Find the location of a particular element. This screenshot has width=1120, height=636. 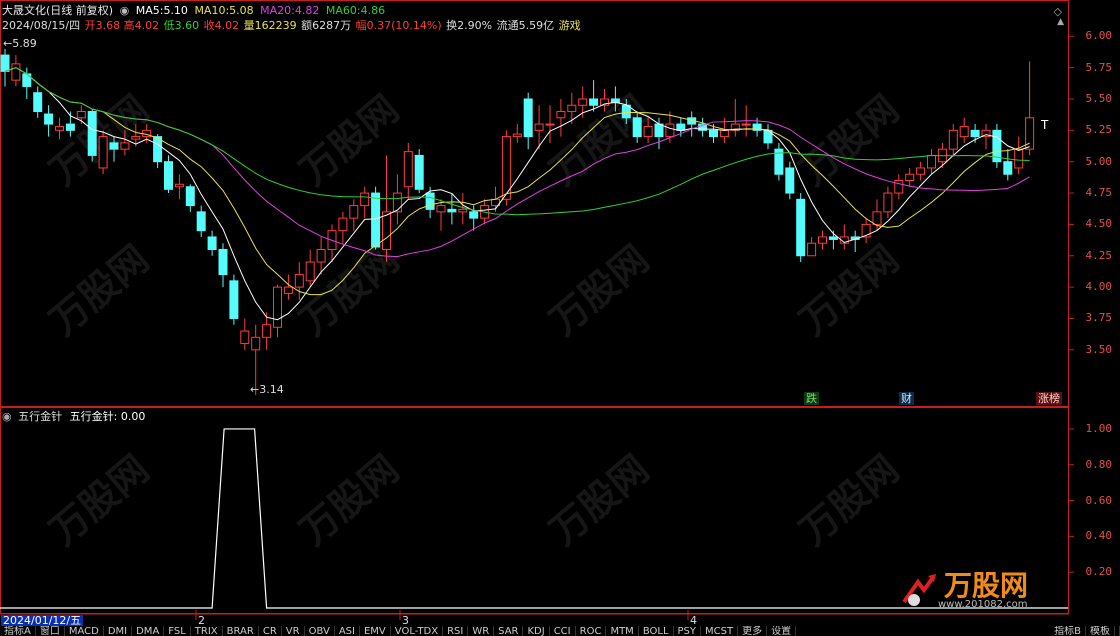

indicator-tab-right: 指标B is located at coordinates (1068, 631).